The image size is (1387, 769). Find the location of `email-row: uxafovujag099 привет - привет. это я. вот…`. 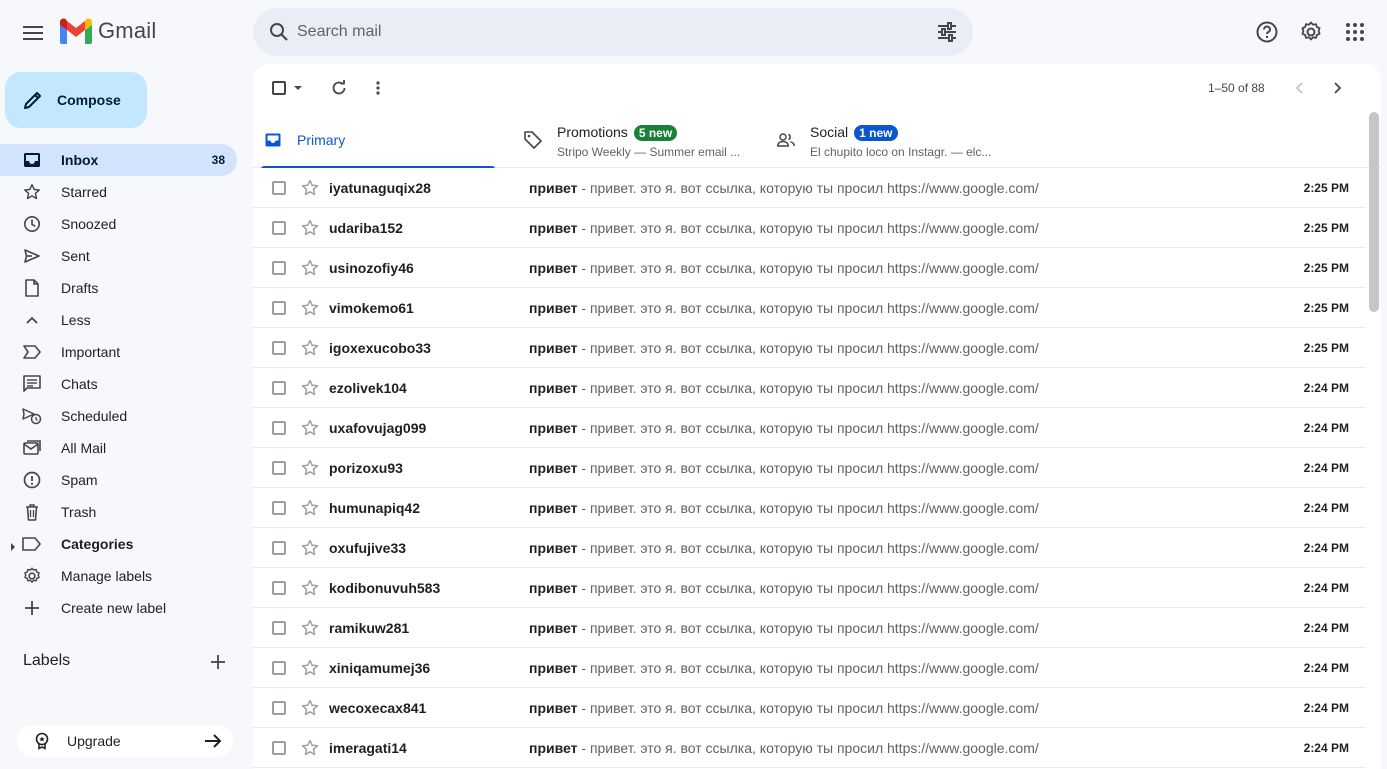

email-row: uxafovujag099 привет - привет. это я. вот… is located at coordinates (809, 428).